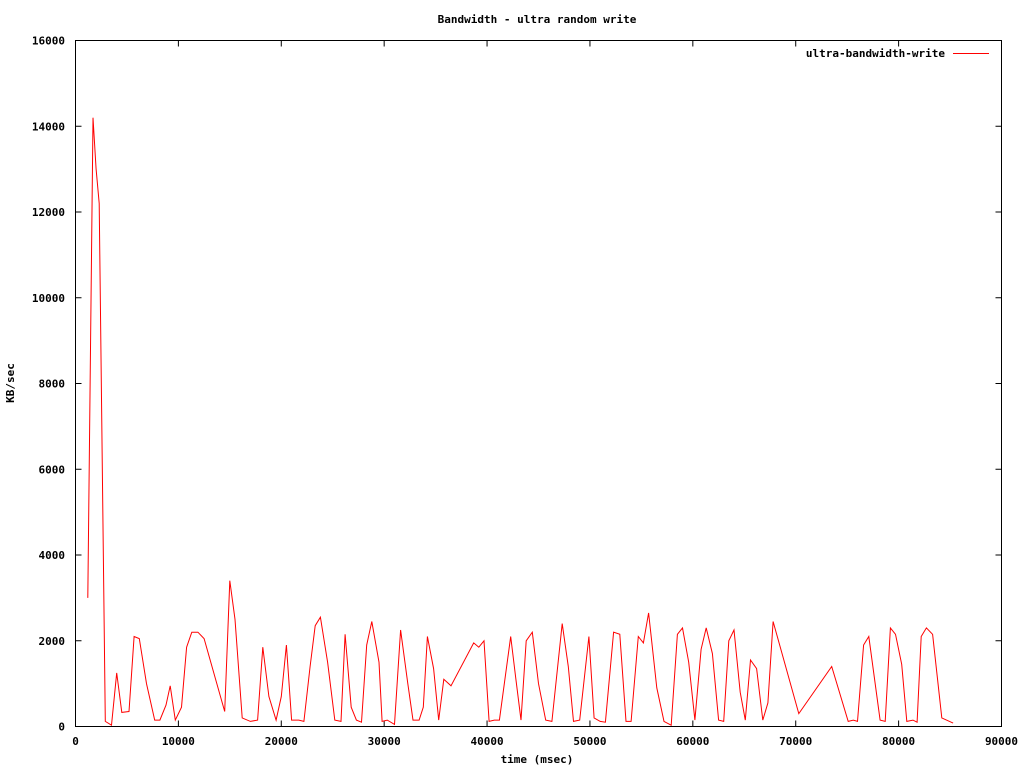 This screenshot has width=1024, height=768. What do you see at coordinates (52, 641) in the screenshot?
I see `y-tick-label: 2000` at bounding box center [52, 641].